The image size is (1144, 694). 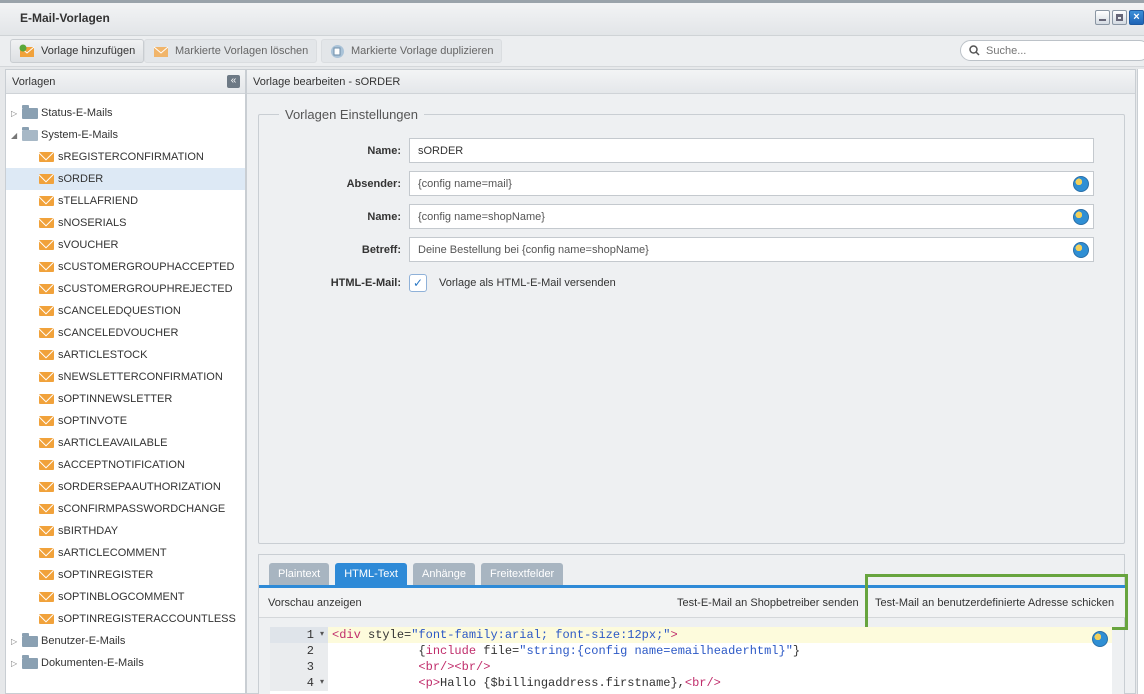 I want to click on editor-panel-header: Vorlage bearbeiten - sORDER, so click(x=691, y=82).